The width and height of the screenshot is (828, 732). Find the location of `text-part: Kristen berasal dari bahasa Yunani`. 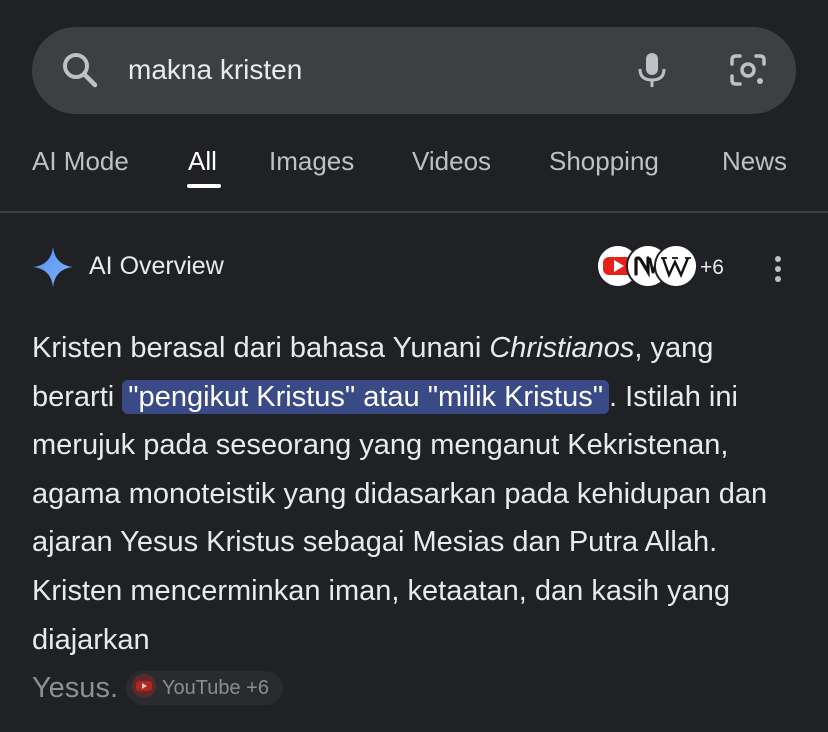

text-part: Kristen berasal dari bahasa Yunani is located at coordinates (261, 348).